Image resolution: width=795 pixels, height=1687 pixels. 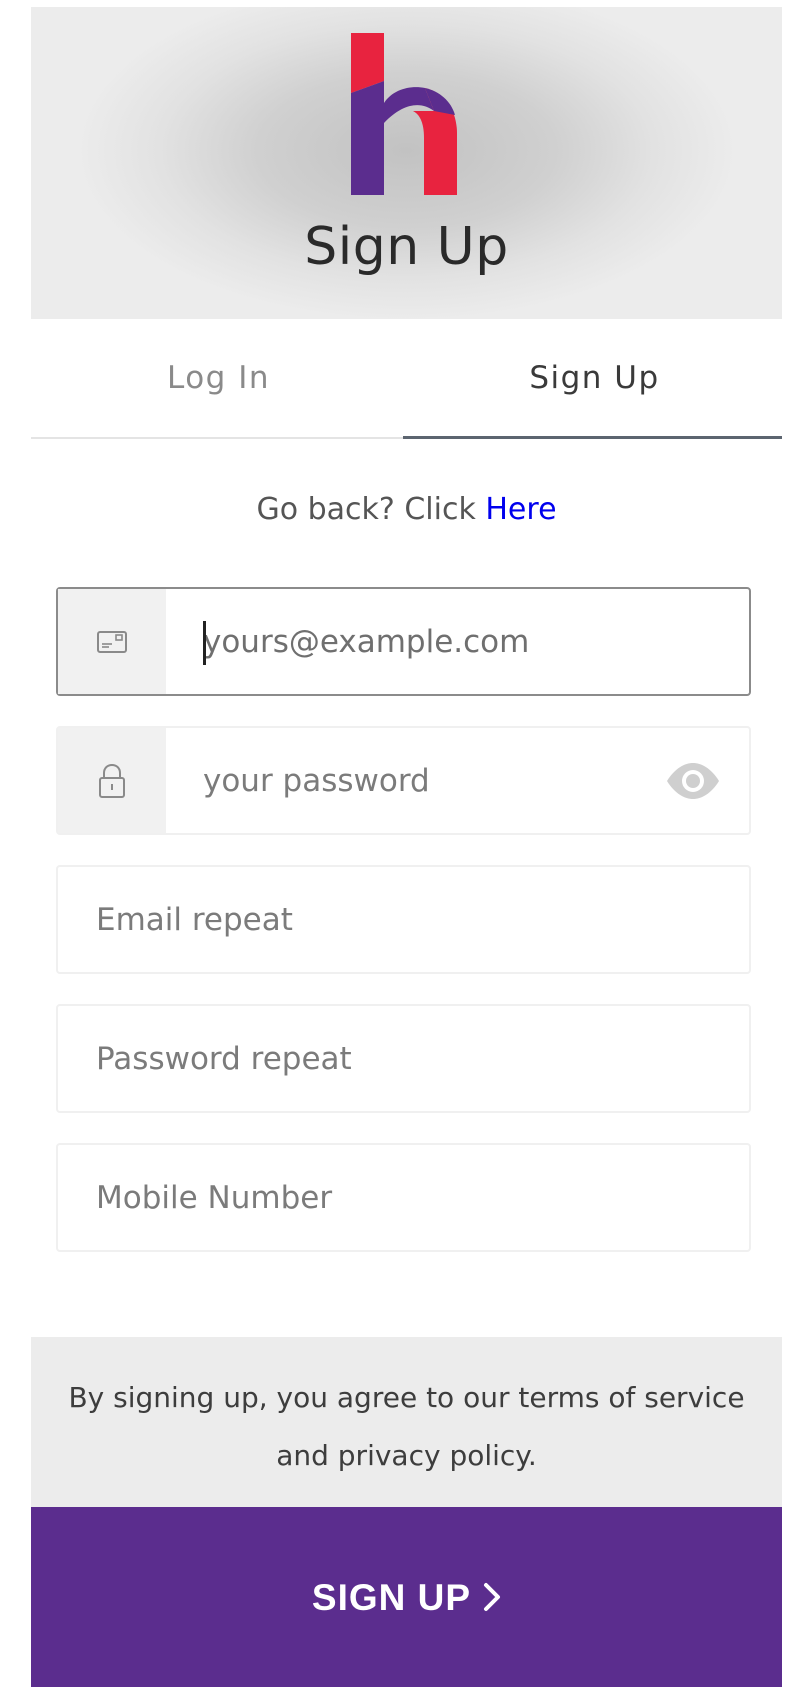 I want to click on password-icon-box, so click(x=112, y=780).